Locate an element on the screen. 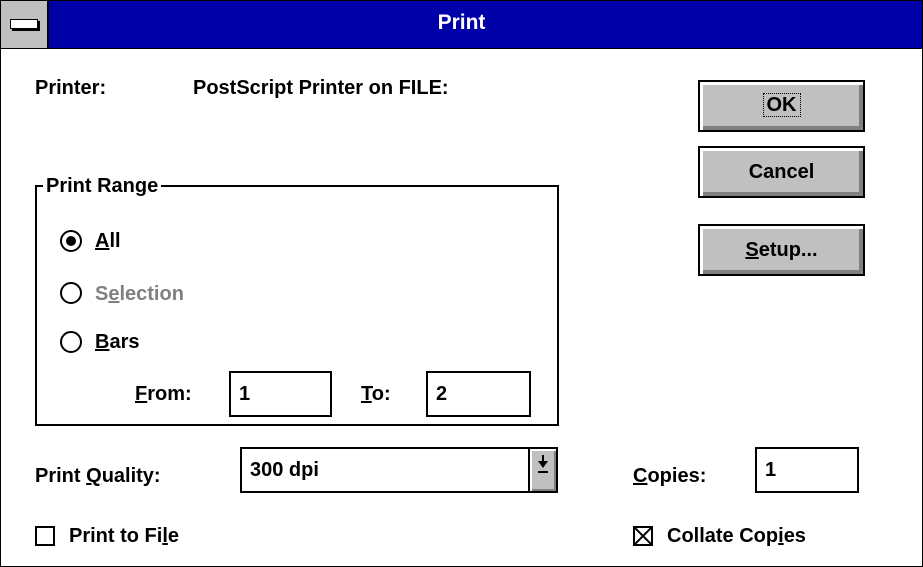  print-quality-label: Print Quality: is located at coordinates (98, 476).